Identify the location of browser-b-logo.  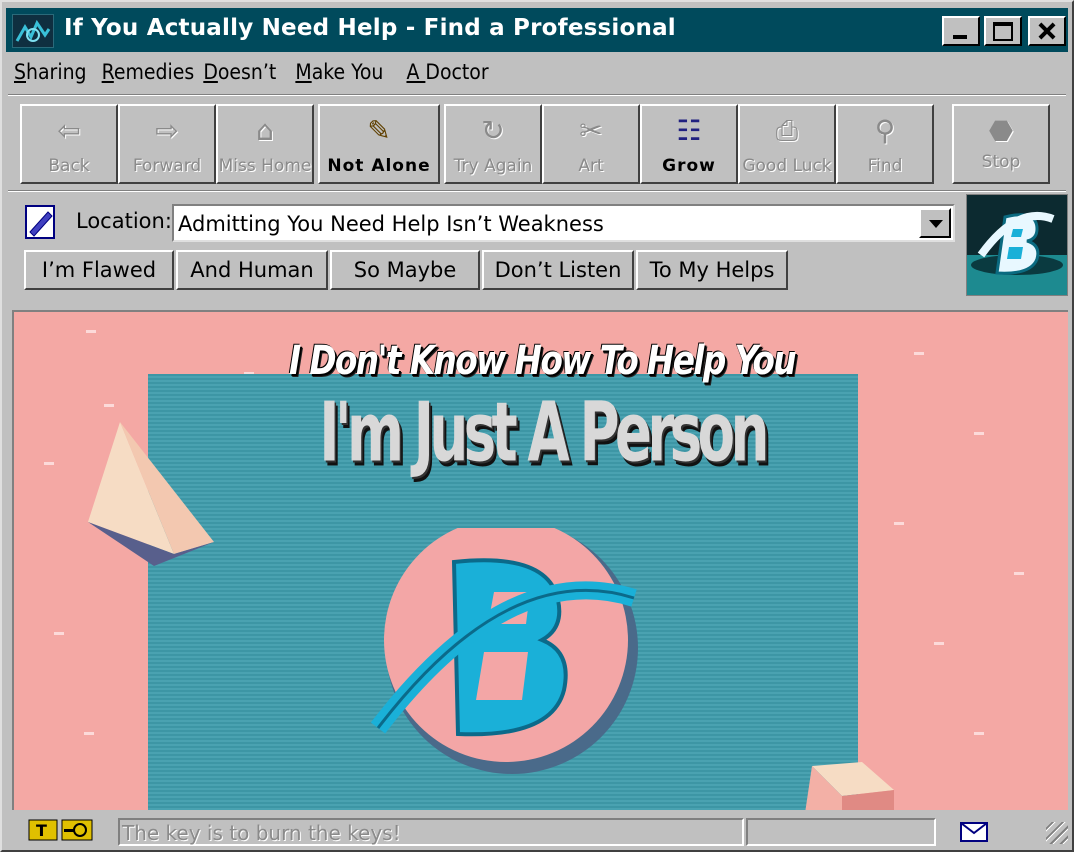
(504, 651).